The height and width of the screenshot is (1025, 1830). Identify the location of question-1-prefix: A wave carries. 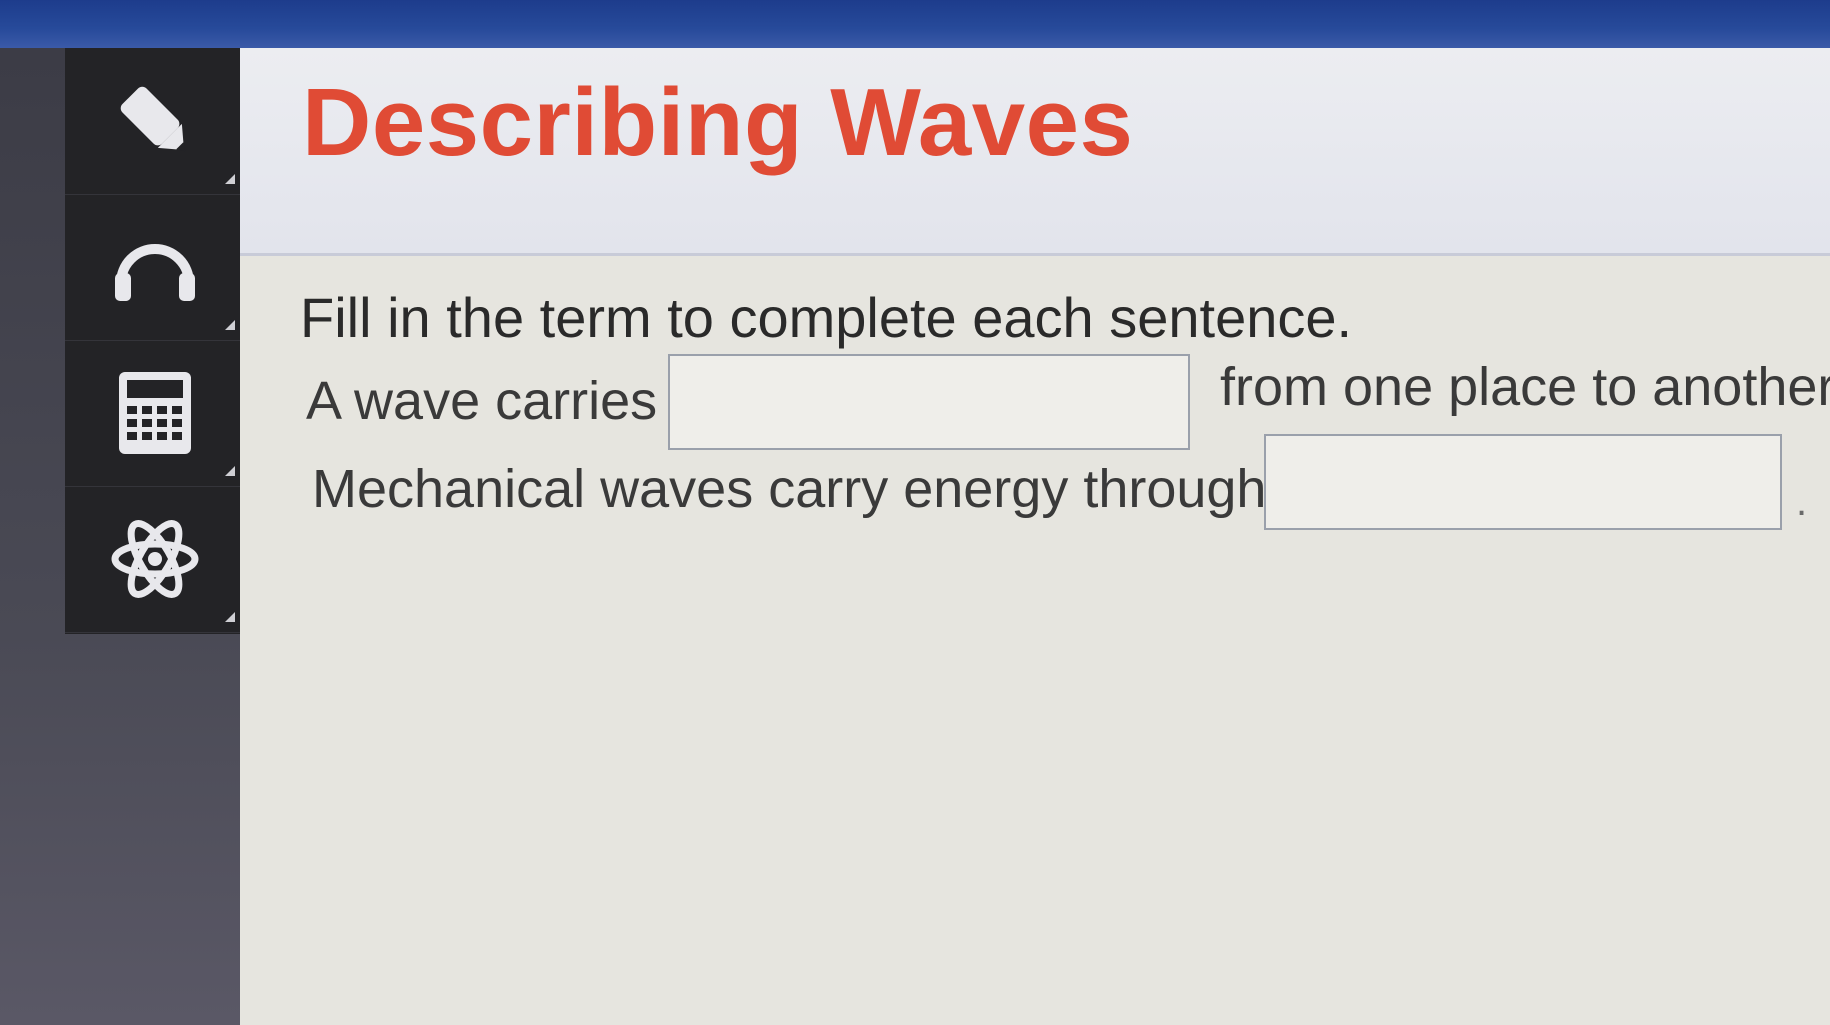
(482, 401).